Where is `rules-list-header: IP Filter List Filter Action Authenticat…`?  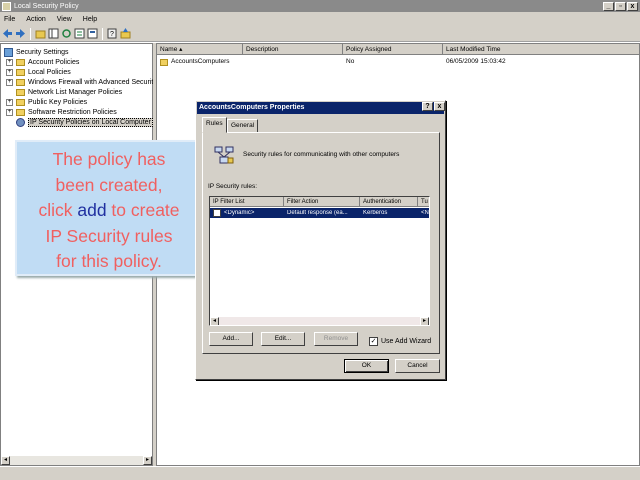 rules-list-header: IP Filter List Filter Action Authenticat… is located at coordinates (319, 202).